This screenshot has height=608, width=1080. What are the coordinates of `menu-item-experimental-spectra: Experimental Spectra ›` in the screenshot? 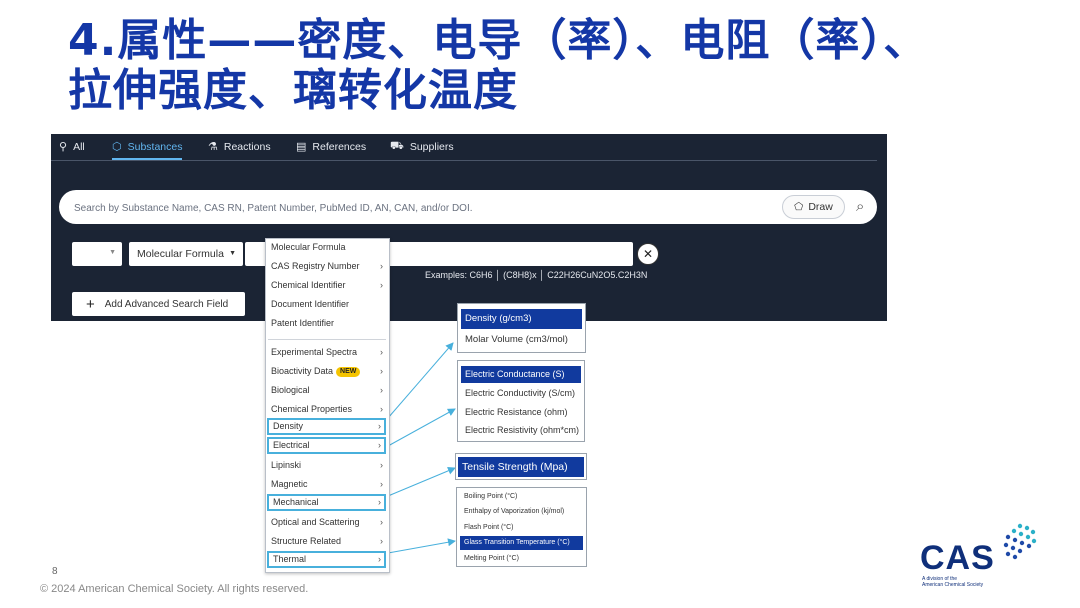 It's located at (326, 352).